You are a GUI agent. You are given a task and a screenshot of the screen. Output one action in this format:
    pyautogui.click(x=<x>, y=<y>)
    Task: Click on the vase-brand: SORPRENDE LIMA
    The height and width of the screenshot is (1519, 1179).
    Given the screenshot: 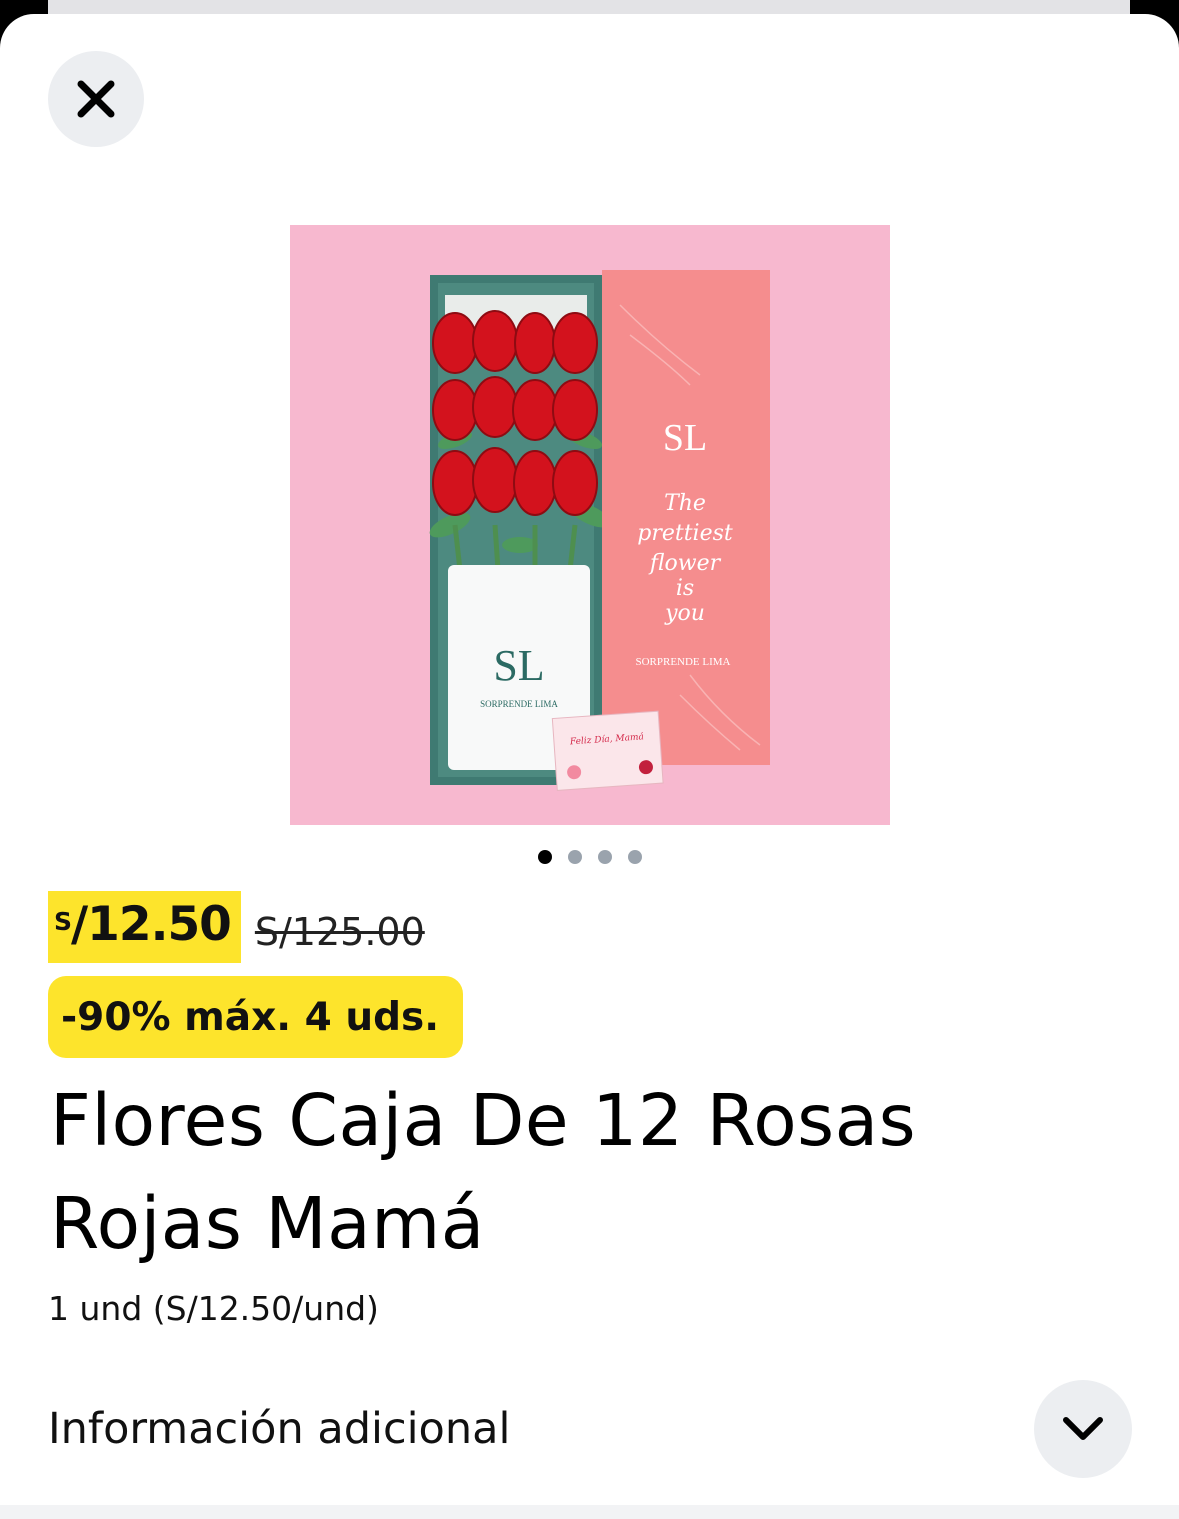 What is the action you would take?
    pyautogui.click(x=519, y=704)
    